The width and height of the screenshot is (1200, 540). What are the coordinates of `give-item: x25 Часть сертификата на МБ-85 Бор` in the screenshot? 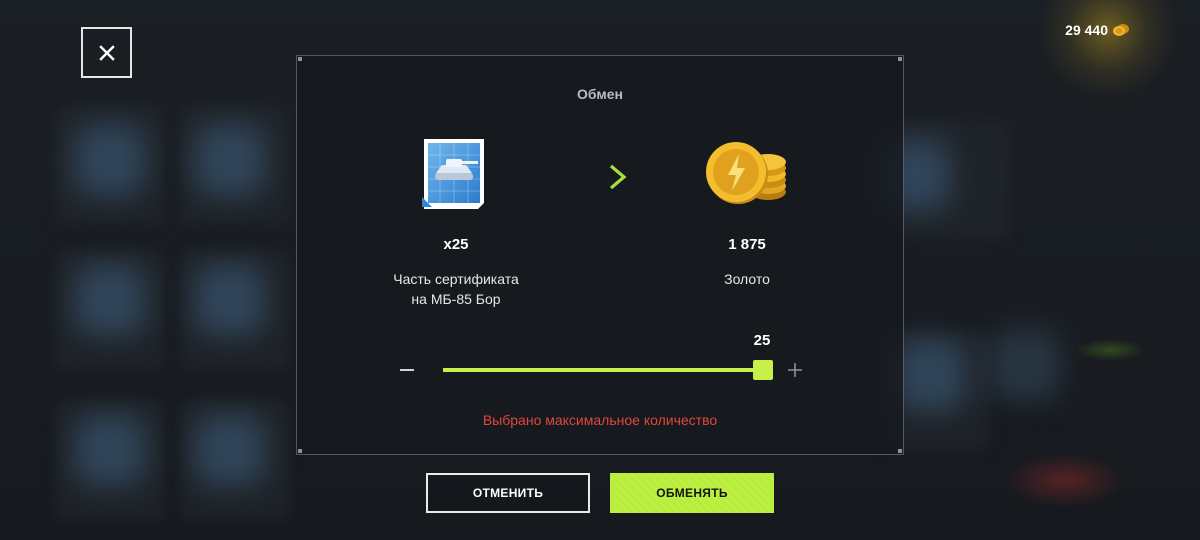 It's located at (456, 221).